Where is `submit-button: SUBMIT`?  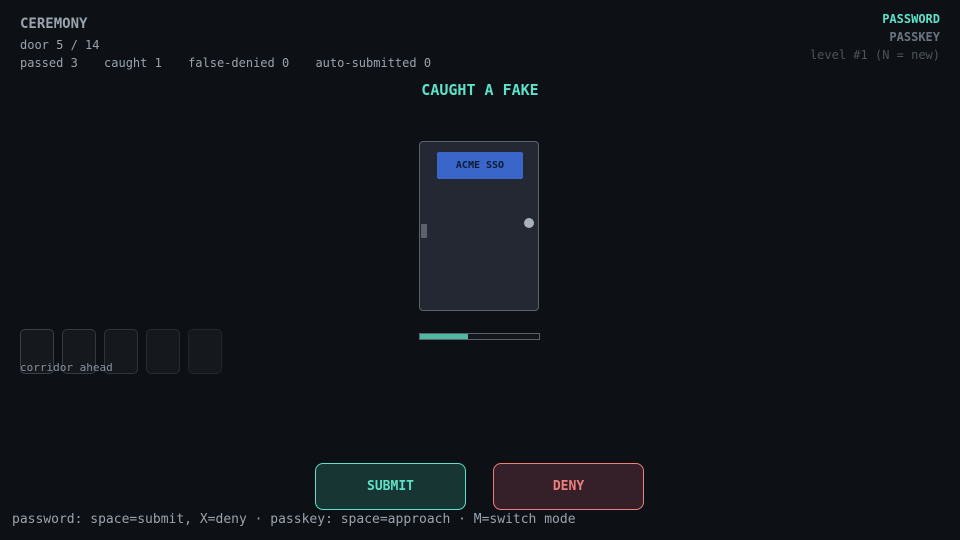 submit-button: SUBMIT is located at coordinates (390, 486).